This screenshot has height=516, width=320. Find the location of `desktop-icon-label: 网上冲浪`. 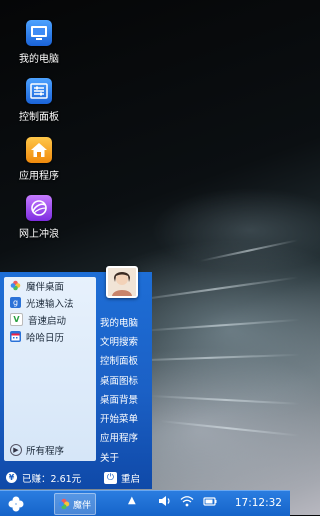

desktop-icon-label: 网上冲浪 is located at coordinates (39, 234).